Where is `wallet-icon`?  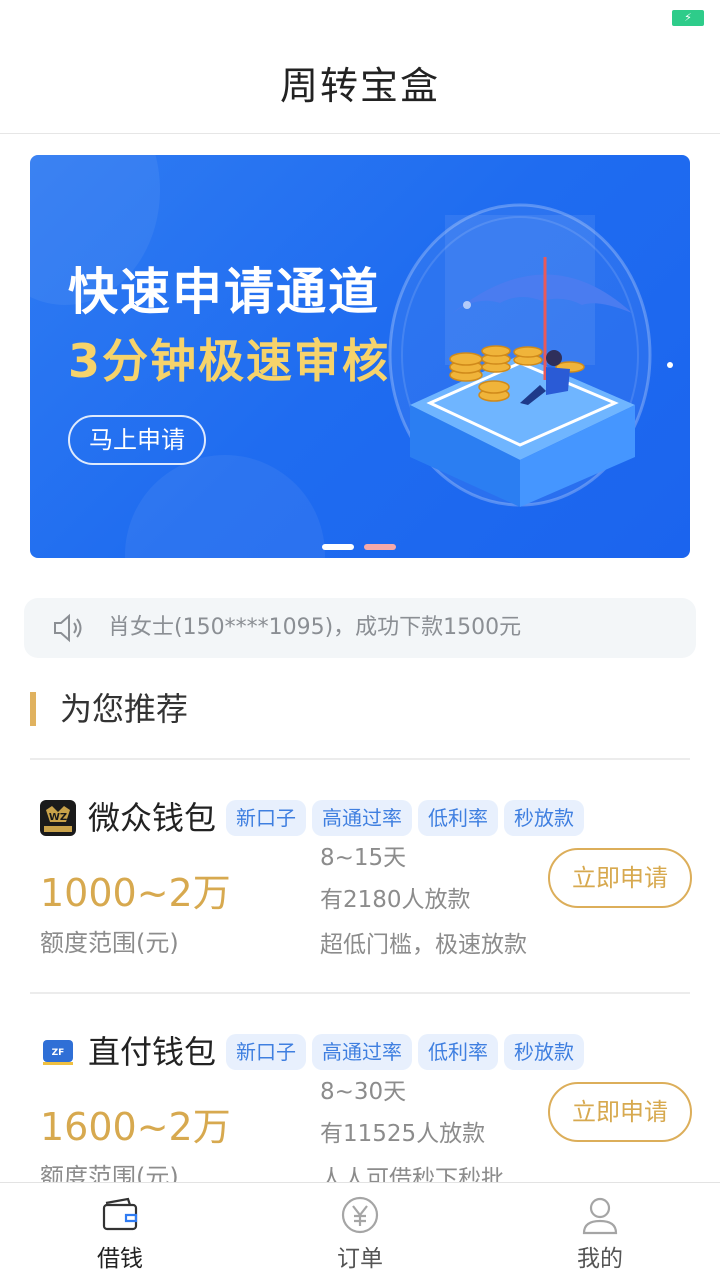 wallet-icon is located at coordinates (120, 1214).